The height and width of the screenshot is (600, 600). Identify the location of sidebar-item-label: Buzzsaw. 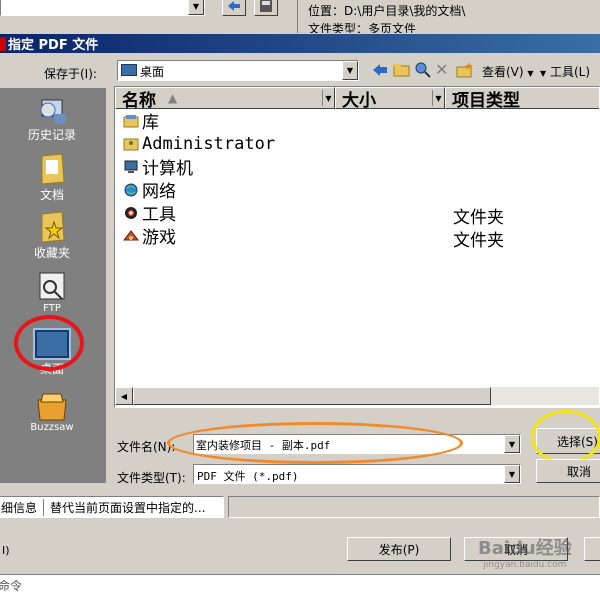
(52, 427).